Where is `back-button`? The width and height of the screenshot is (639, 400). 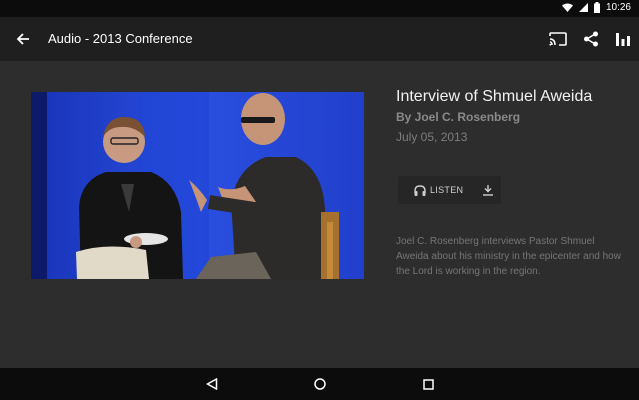
back-button is located at coordinates (23, 39).